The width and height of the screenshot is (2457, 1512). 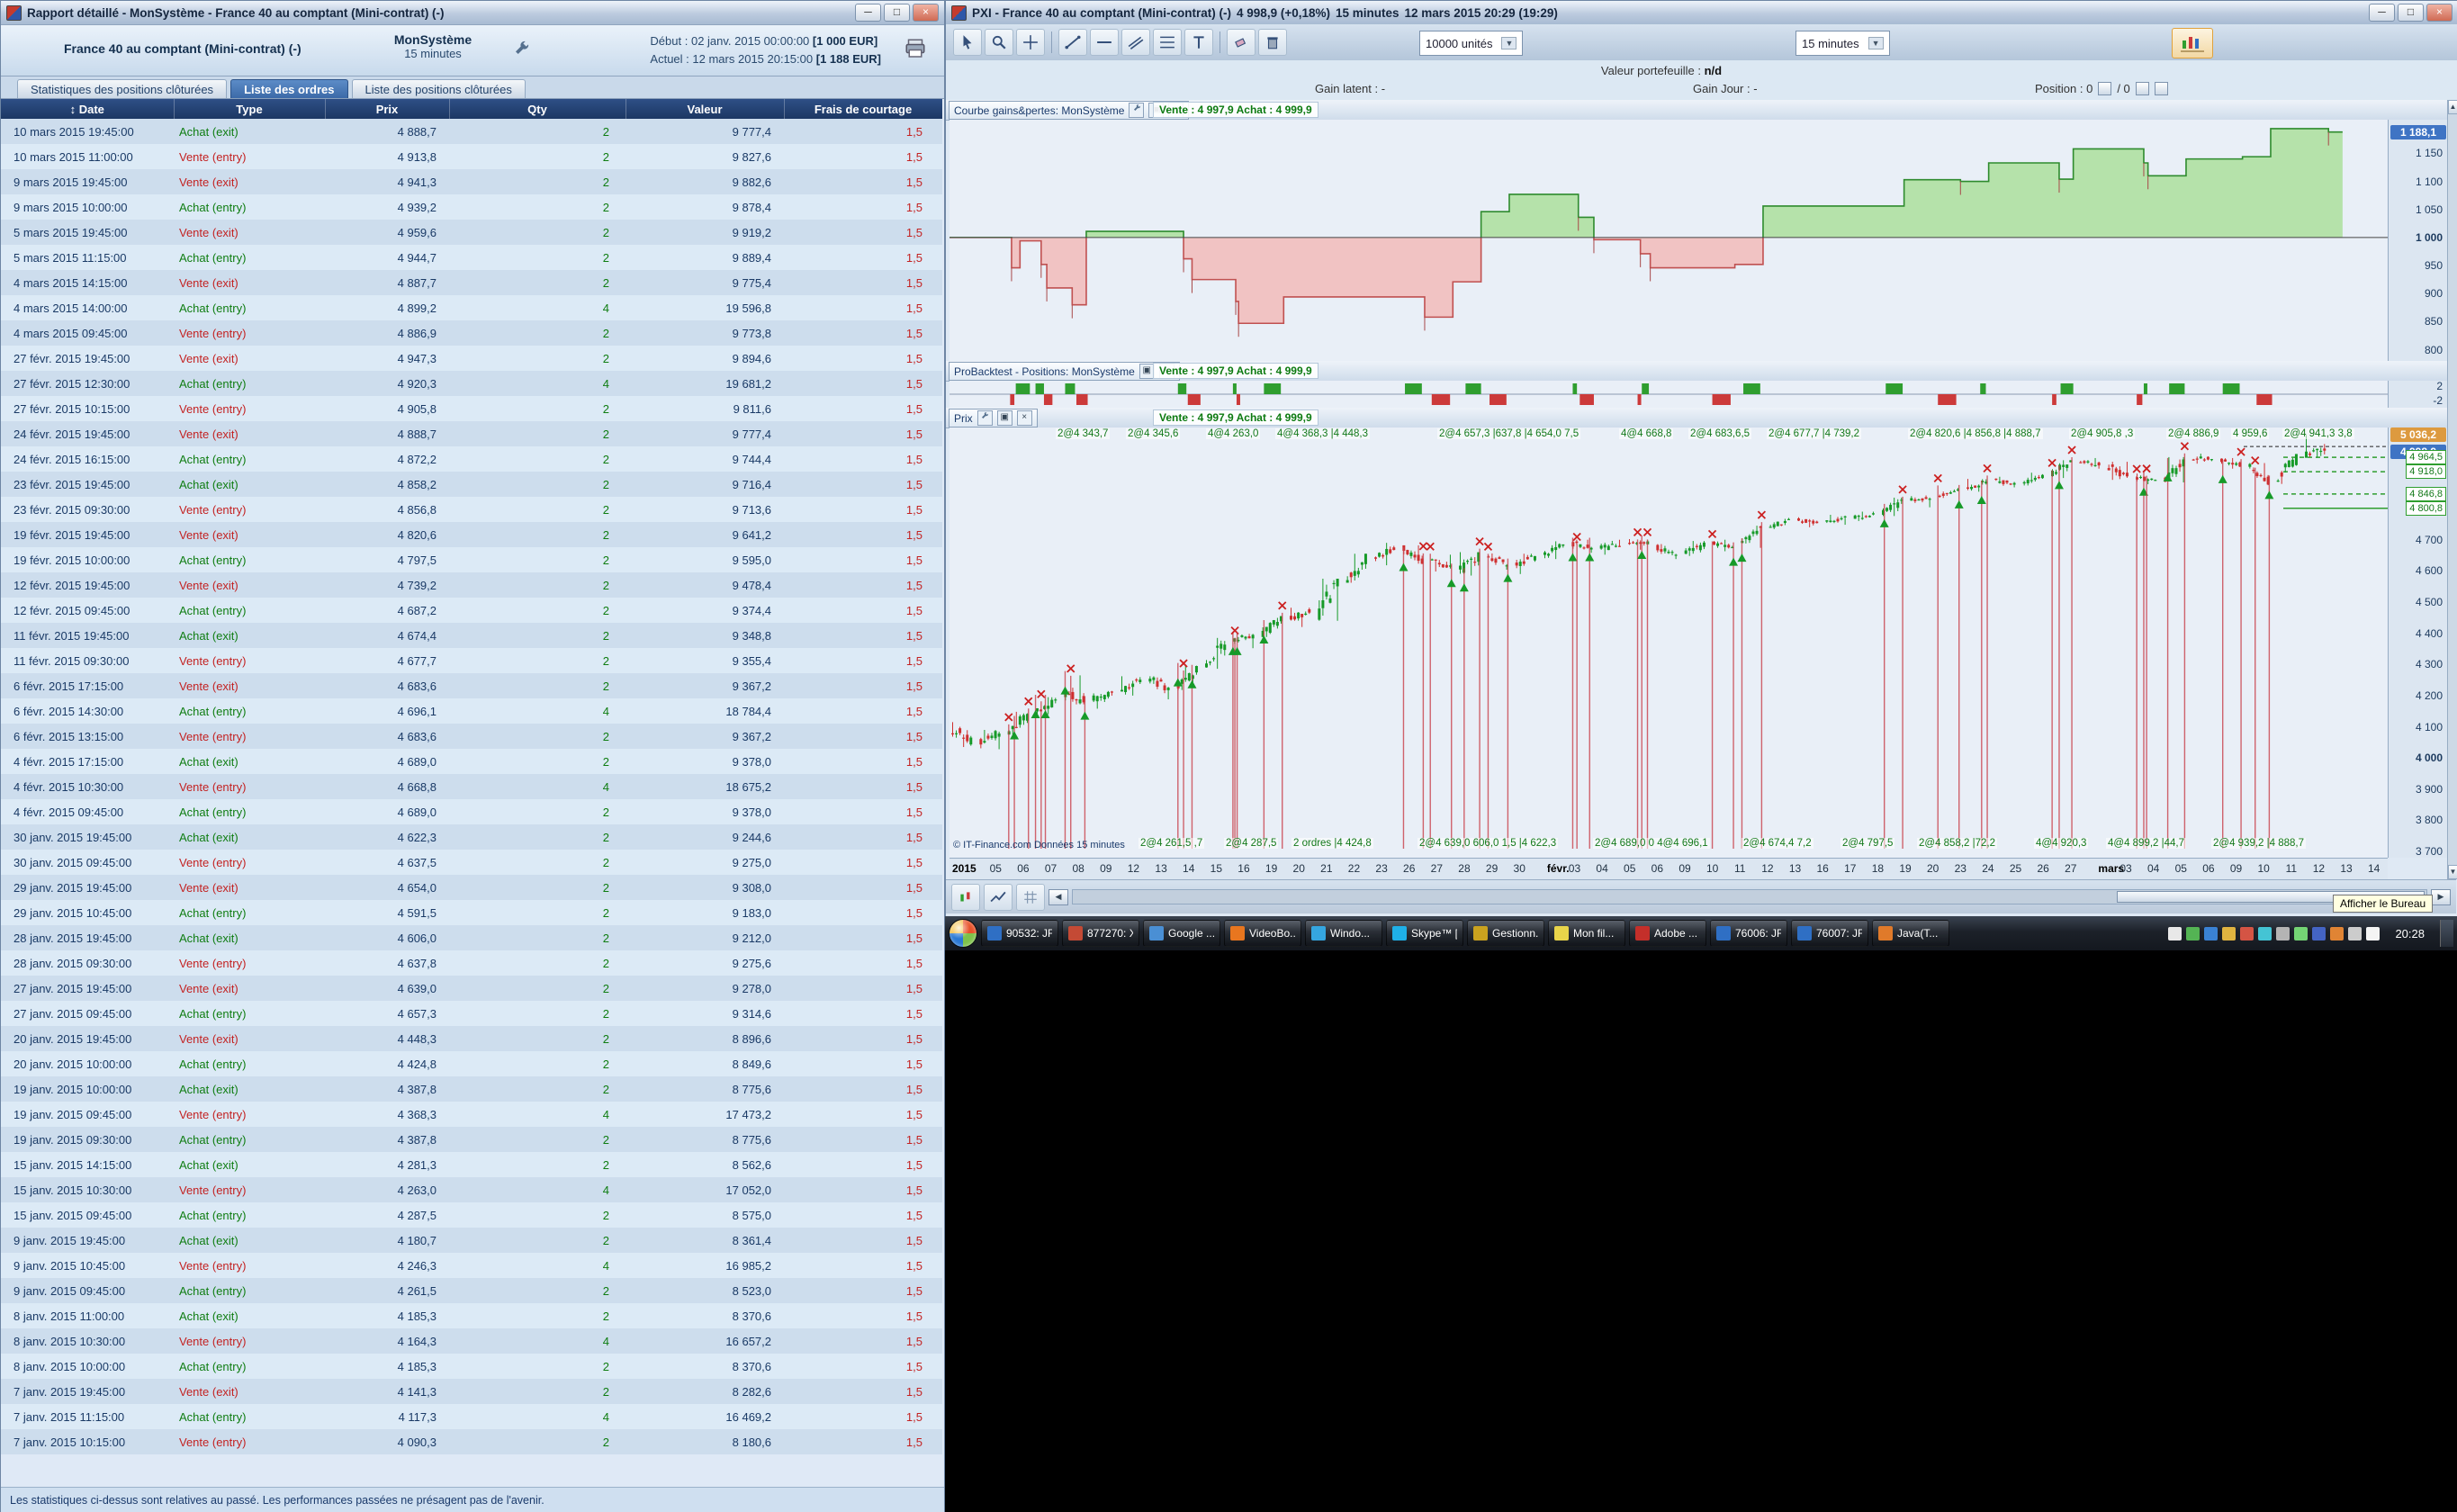 What do you see at coordinates (122, 89) in the screenshot?
I see `tab-statistiques-des-positions-cl-tur-es: Statistiques des positions clôturées` at bounding box center [122, 89].